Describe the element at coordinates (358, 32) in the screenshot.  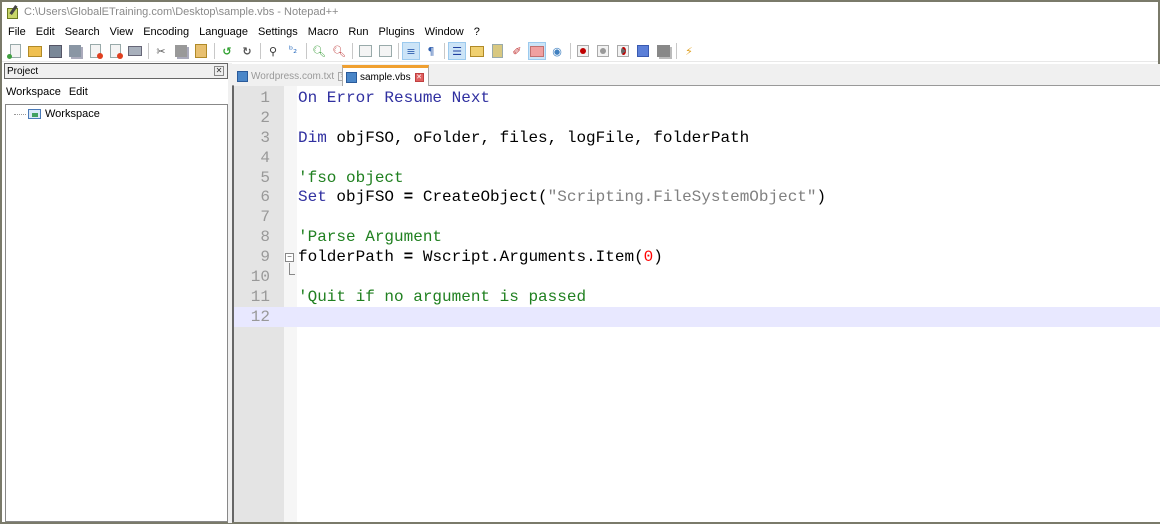
I see `menu-run: Run` at that location.